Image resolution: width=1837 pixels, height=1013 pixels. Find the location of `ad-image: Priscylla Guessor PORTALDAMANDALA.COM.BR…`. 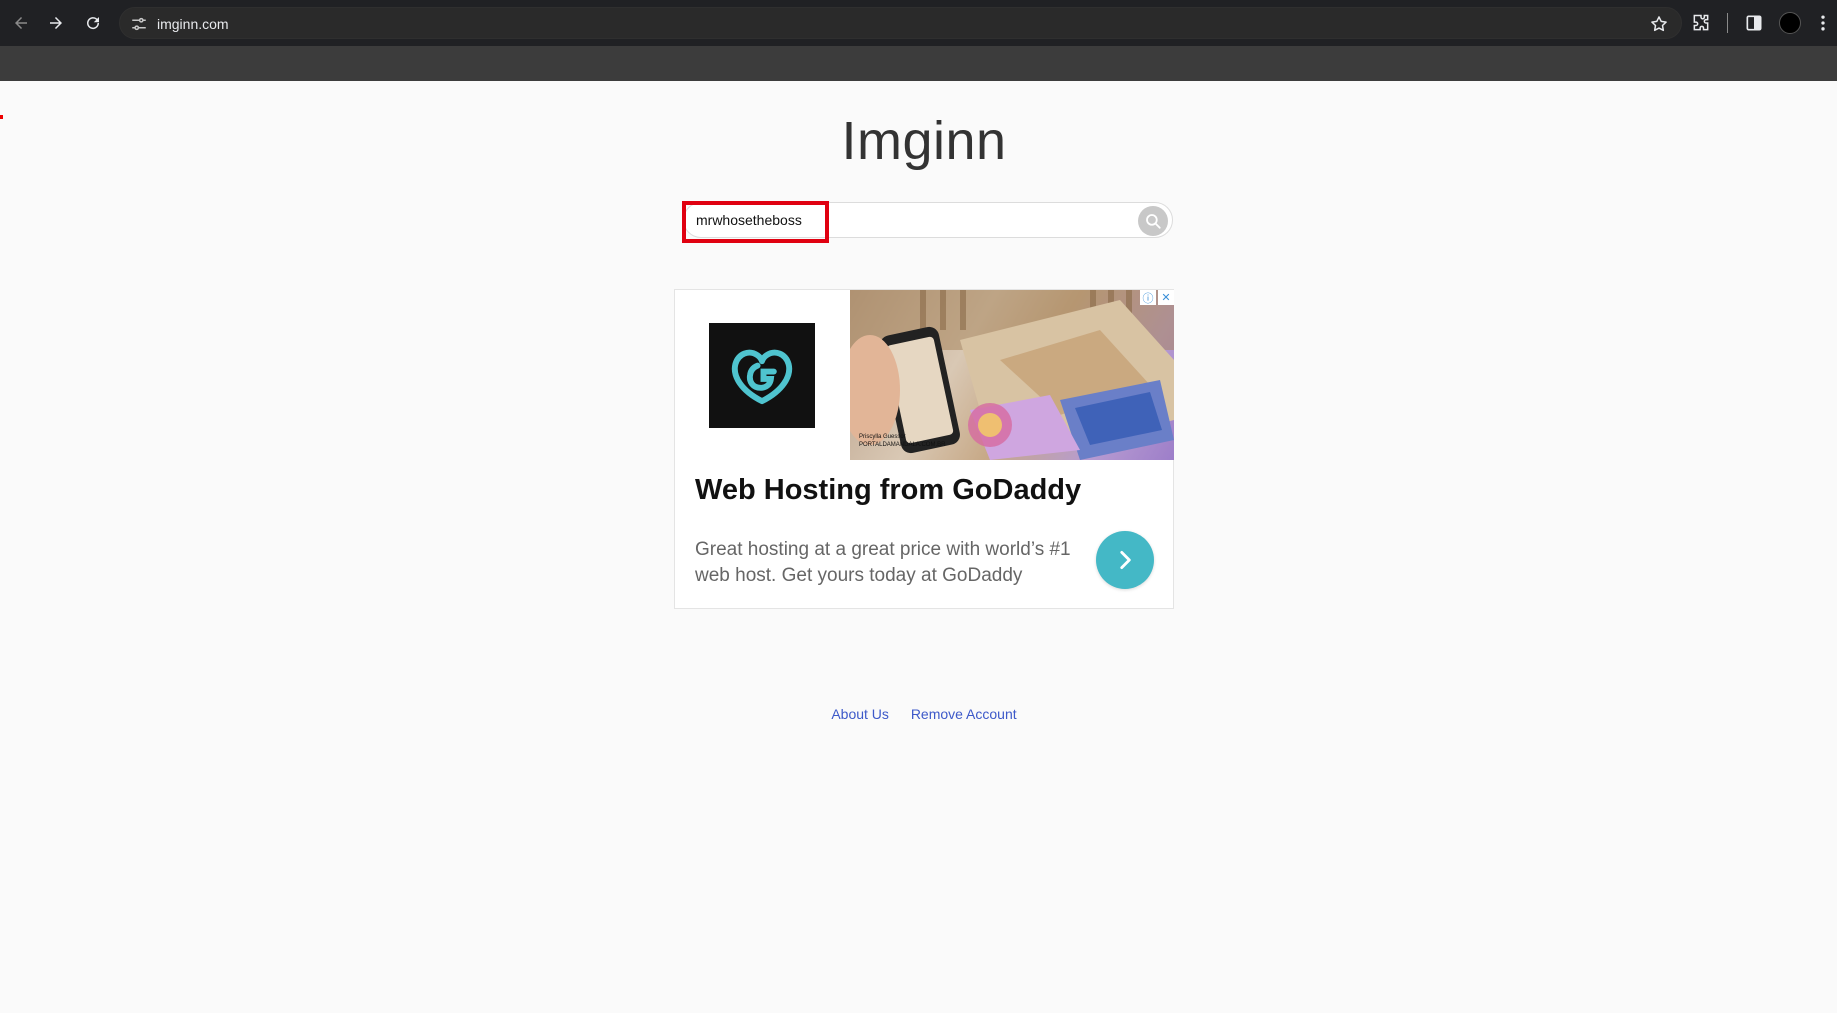

ad-image: Priscylla Guessor PORTALDAMANDALA.COM.BR… is located at coordinates (1012, 375).